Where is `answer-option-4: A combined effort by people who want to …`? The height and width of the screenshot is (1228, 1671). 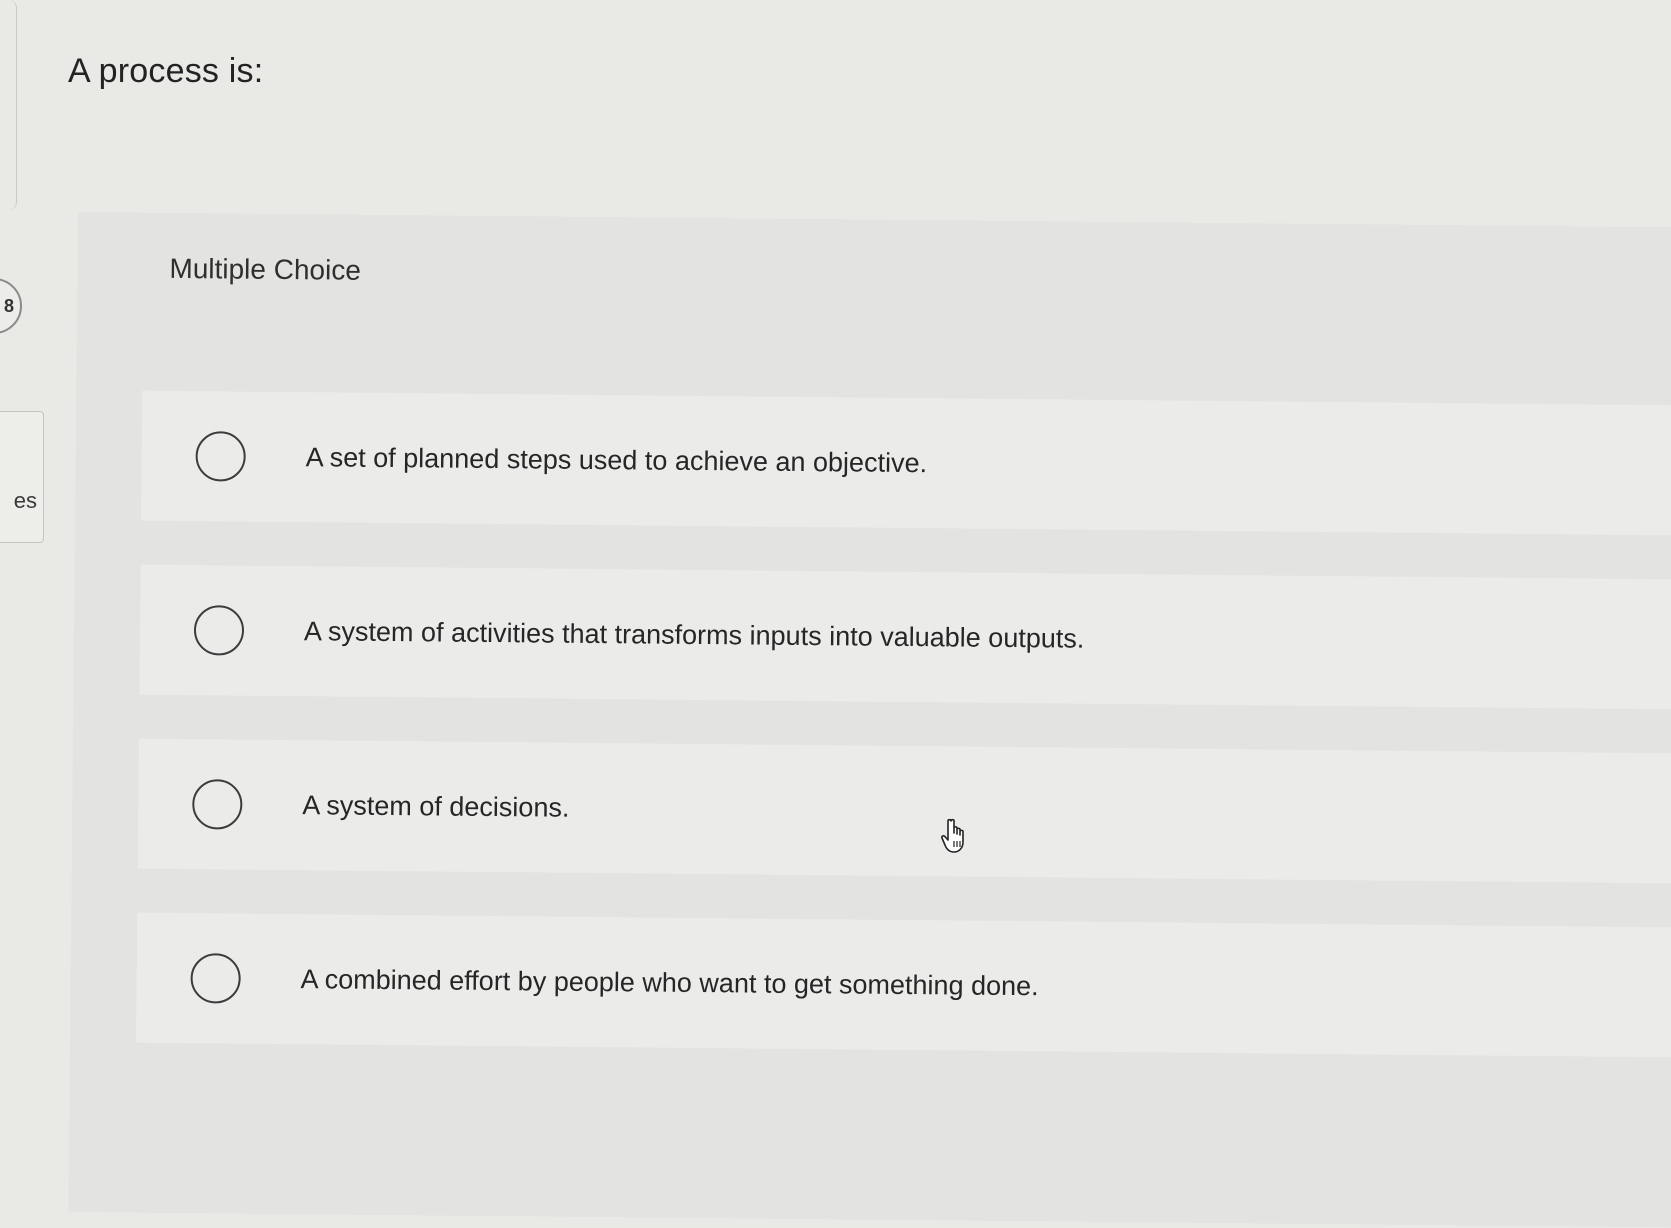
answer-option-4: A combined effort by people who want to … is located at coordinates (903, 985).